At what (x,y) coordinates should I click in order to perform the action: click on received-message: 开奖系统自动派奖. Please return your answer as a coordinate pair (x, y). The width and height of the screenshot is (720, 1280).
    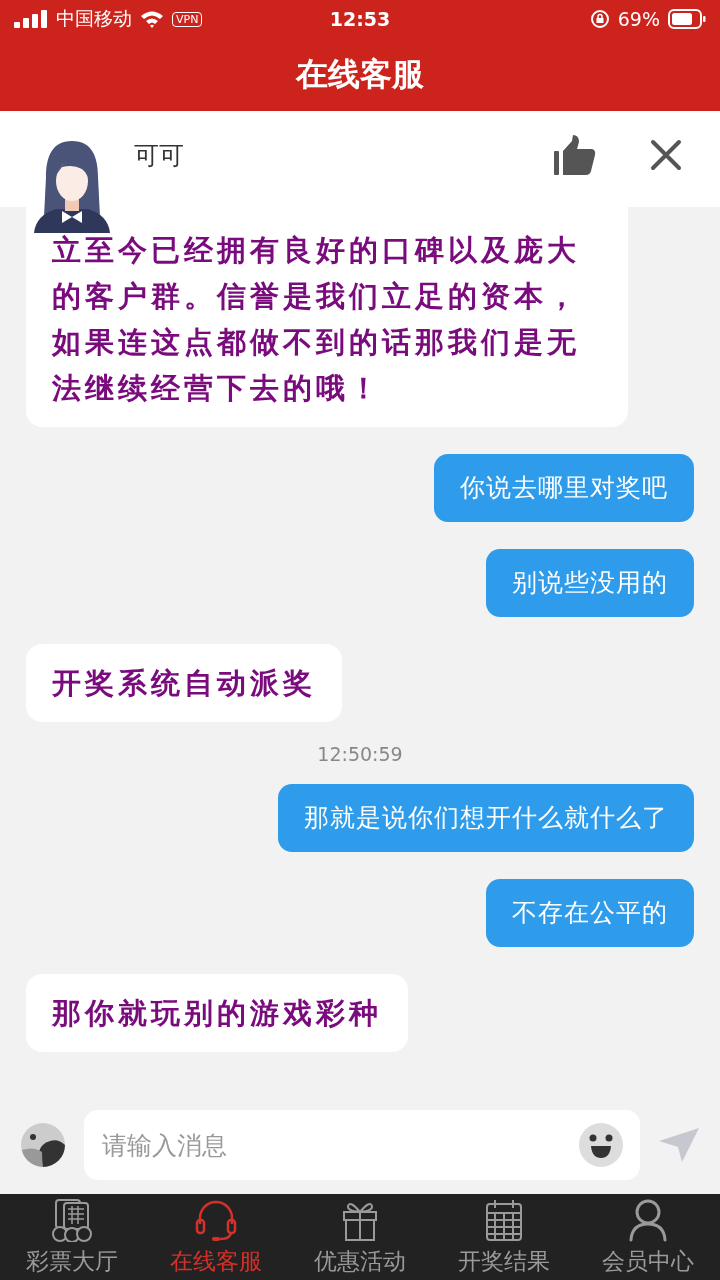
    Looking at the image, I should click on (184, 683).